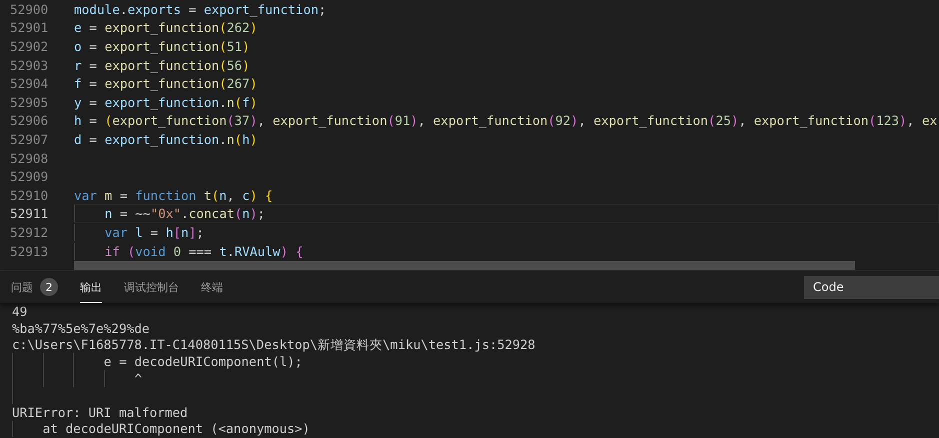  I want to click on code-line: y = export_function.n(f), so click(166, 102).